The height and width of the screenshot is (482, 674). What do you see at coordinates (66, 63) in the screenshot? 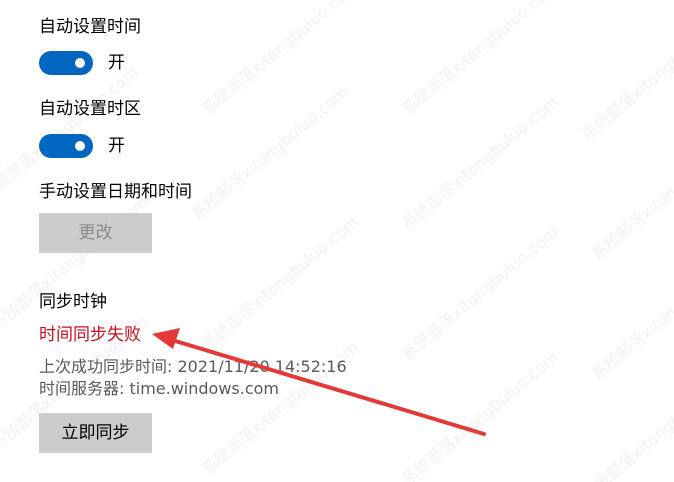
I see `auto-time-toggle` at bounding box center [66, 63].